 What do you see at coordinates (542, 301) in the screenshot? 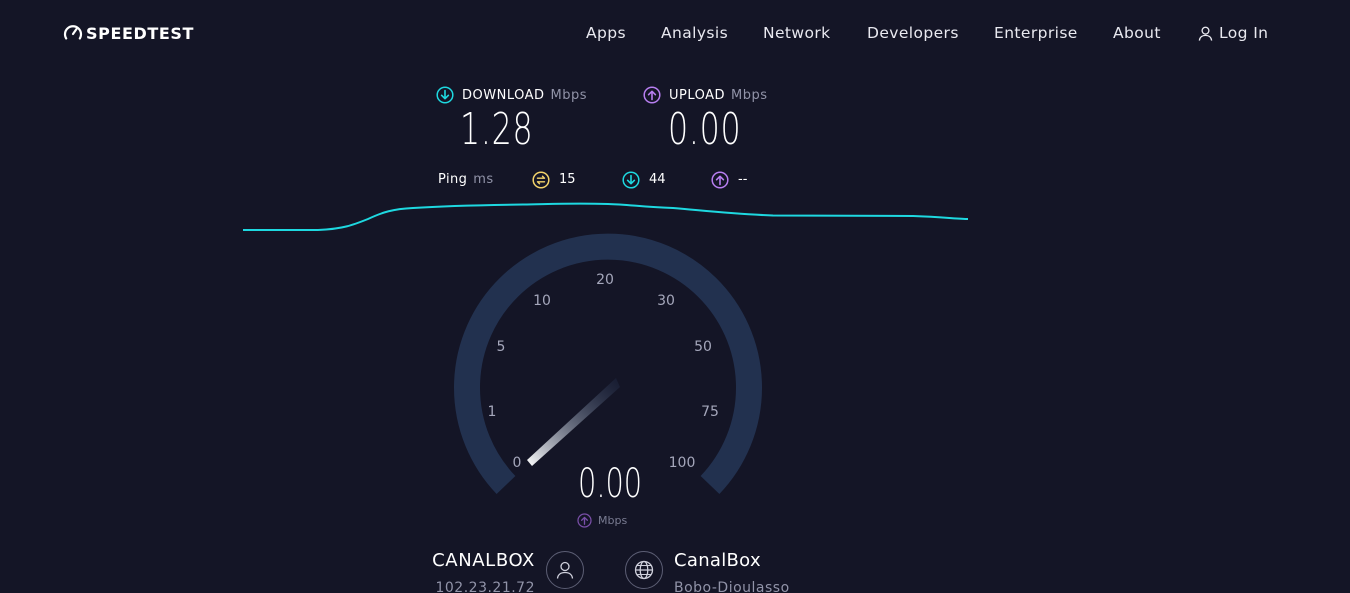
I see `gauge-tick-10: 10` at bounding box center [542, 301].